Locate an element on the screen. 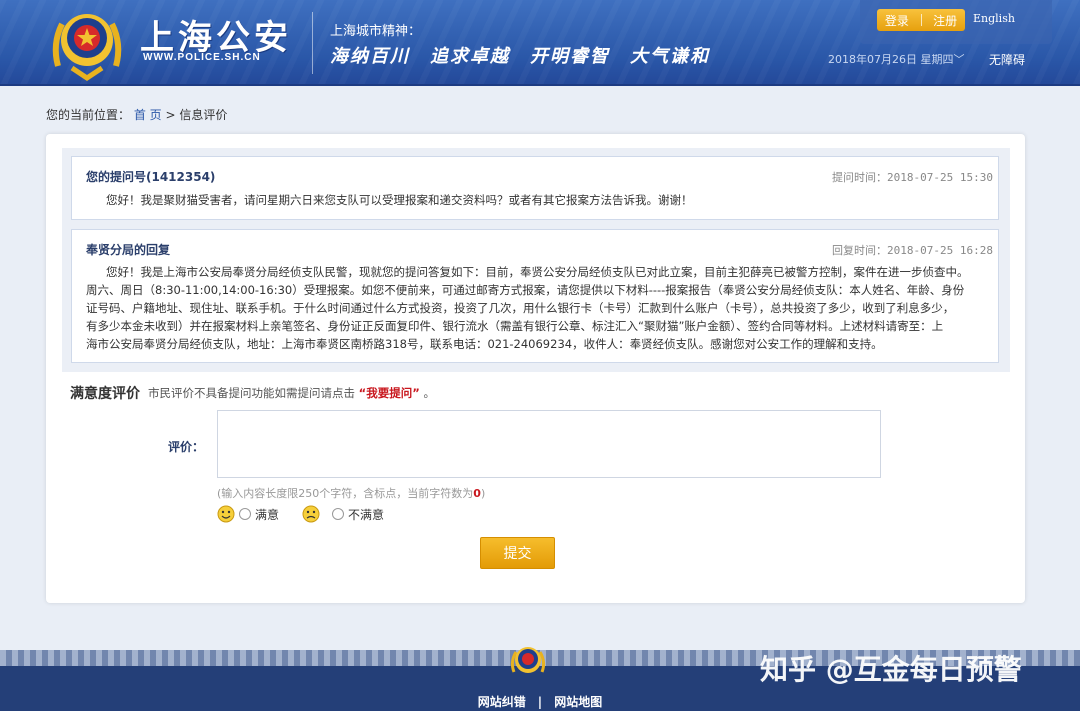  date-text: 2018年07月26日 星期四 is located at coordinates (891, 59).